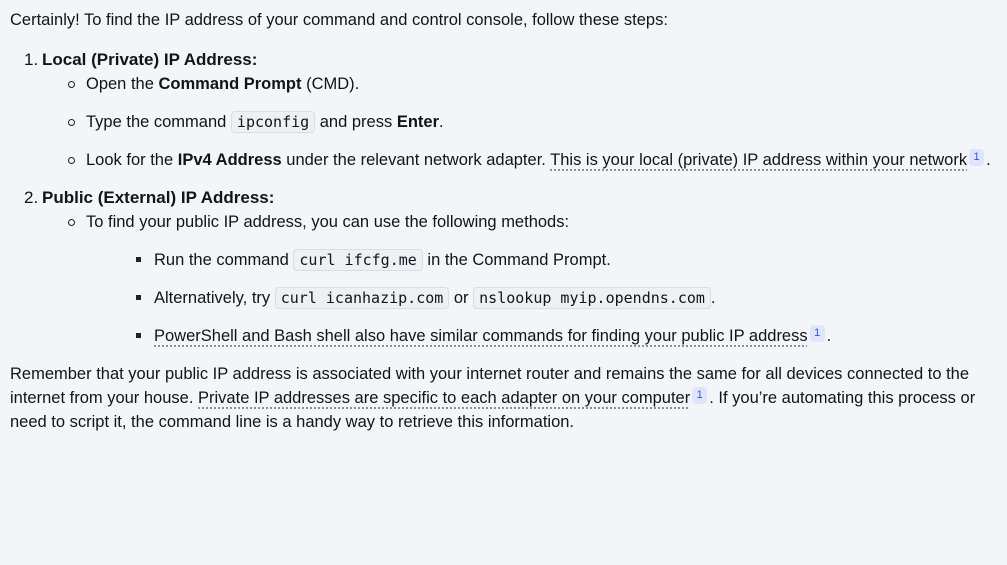 This screenshot has height=565, width=1007. What do you see at coordinates (416, 160) in the screenshot?
I see `substep-text: under the relevant network adapter.` at bounding box center [416, 160].